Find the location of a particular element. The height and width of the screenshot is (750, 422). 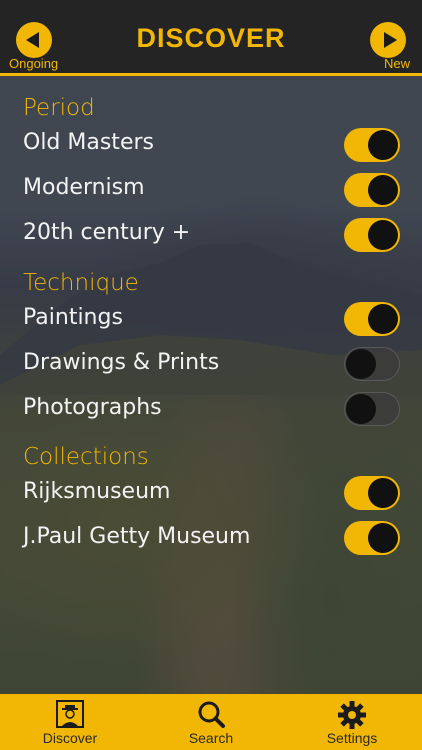

arrow-right-icon is located at coordinates (390, 40).